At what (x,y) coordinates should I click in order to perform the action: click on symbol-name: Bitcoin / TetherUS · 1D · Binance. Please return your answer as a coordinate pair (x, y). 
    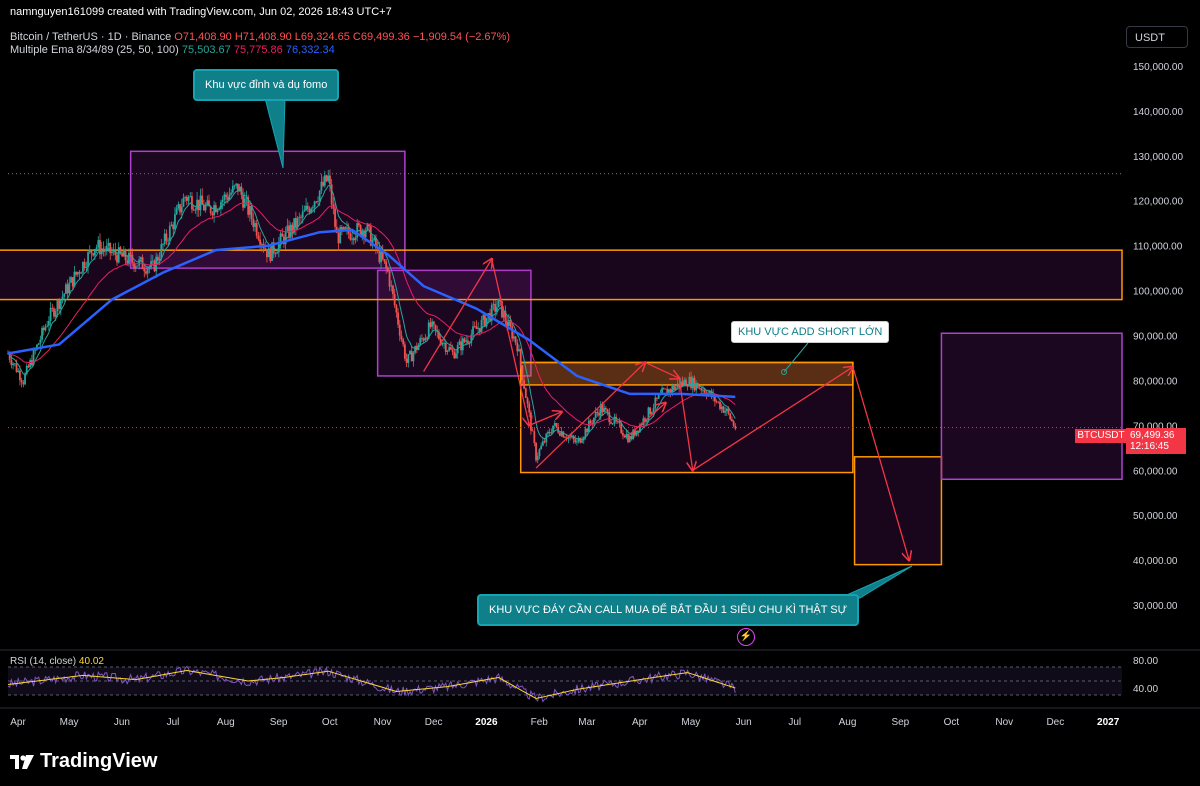
    Looking at the image, I should click on (91, 37).